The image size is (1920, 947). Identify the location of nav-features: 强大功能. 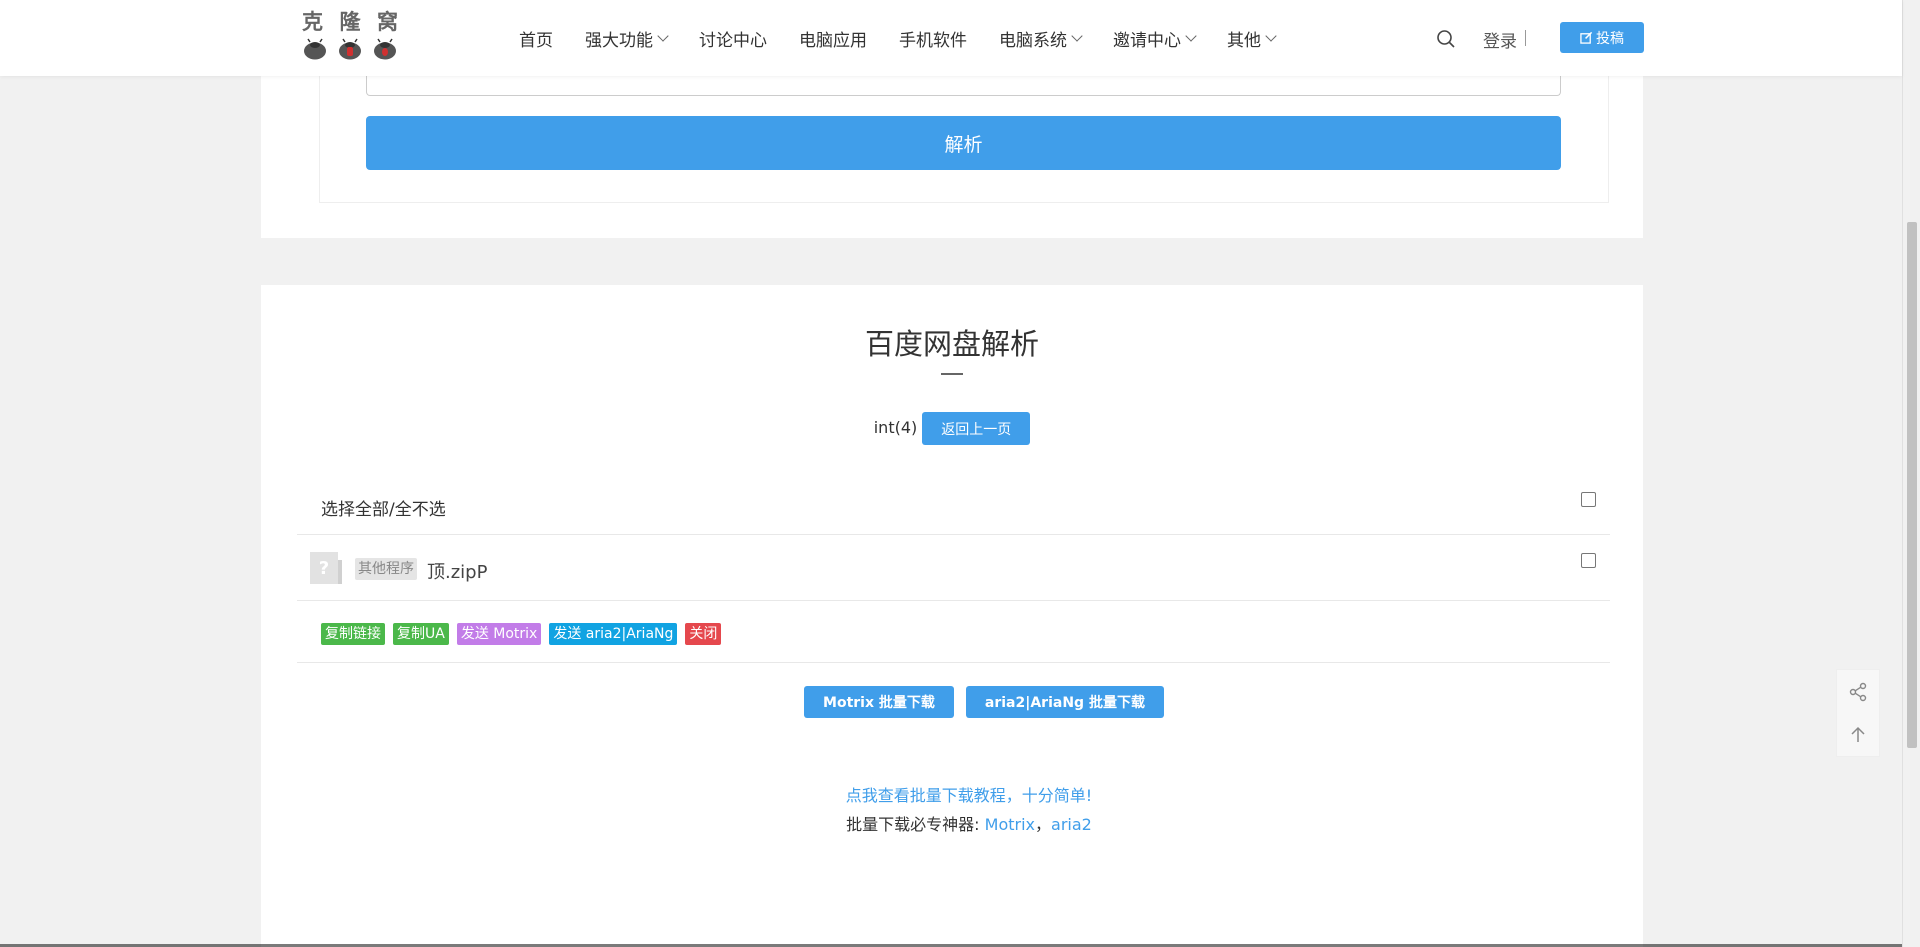
(627, 38).